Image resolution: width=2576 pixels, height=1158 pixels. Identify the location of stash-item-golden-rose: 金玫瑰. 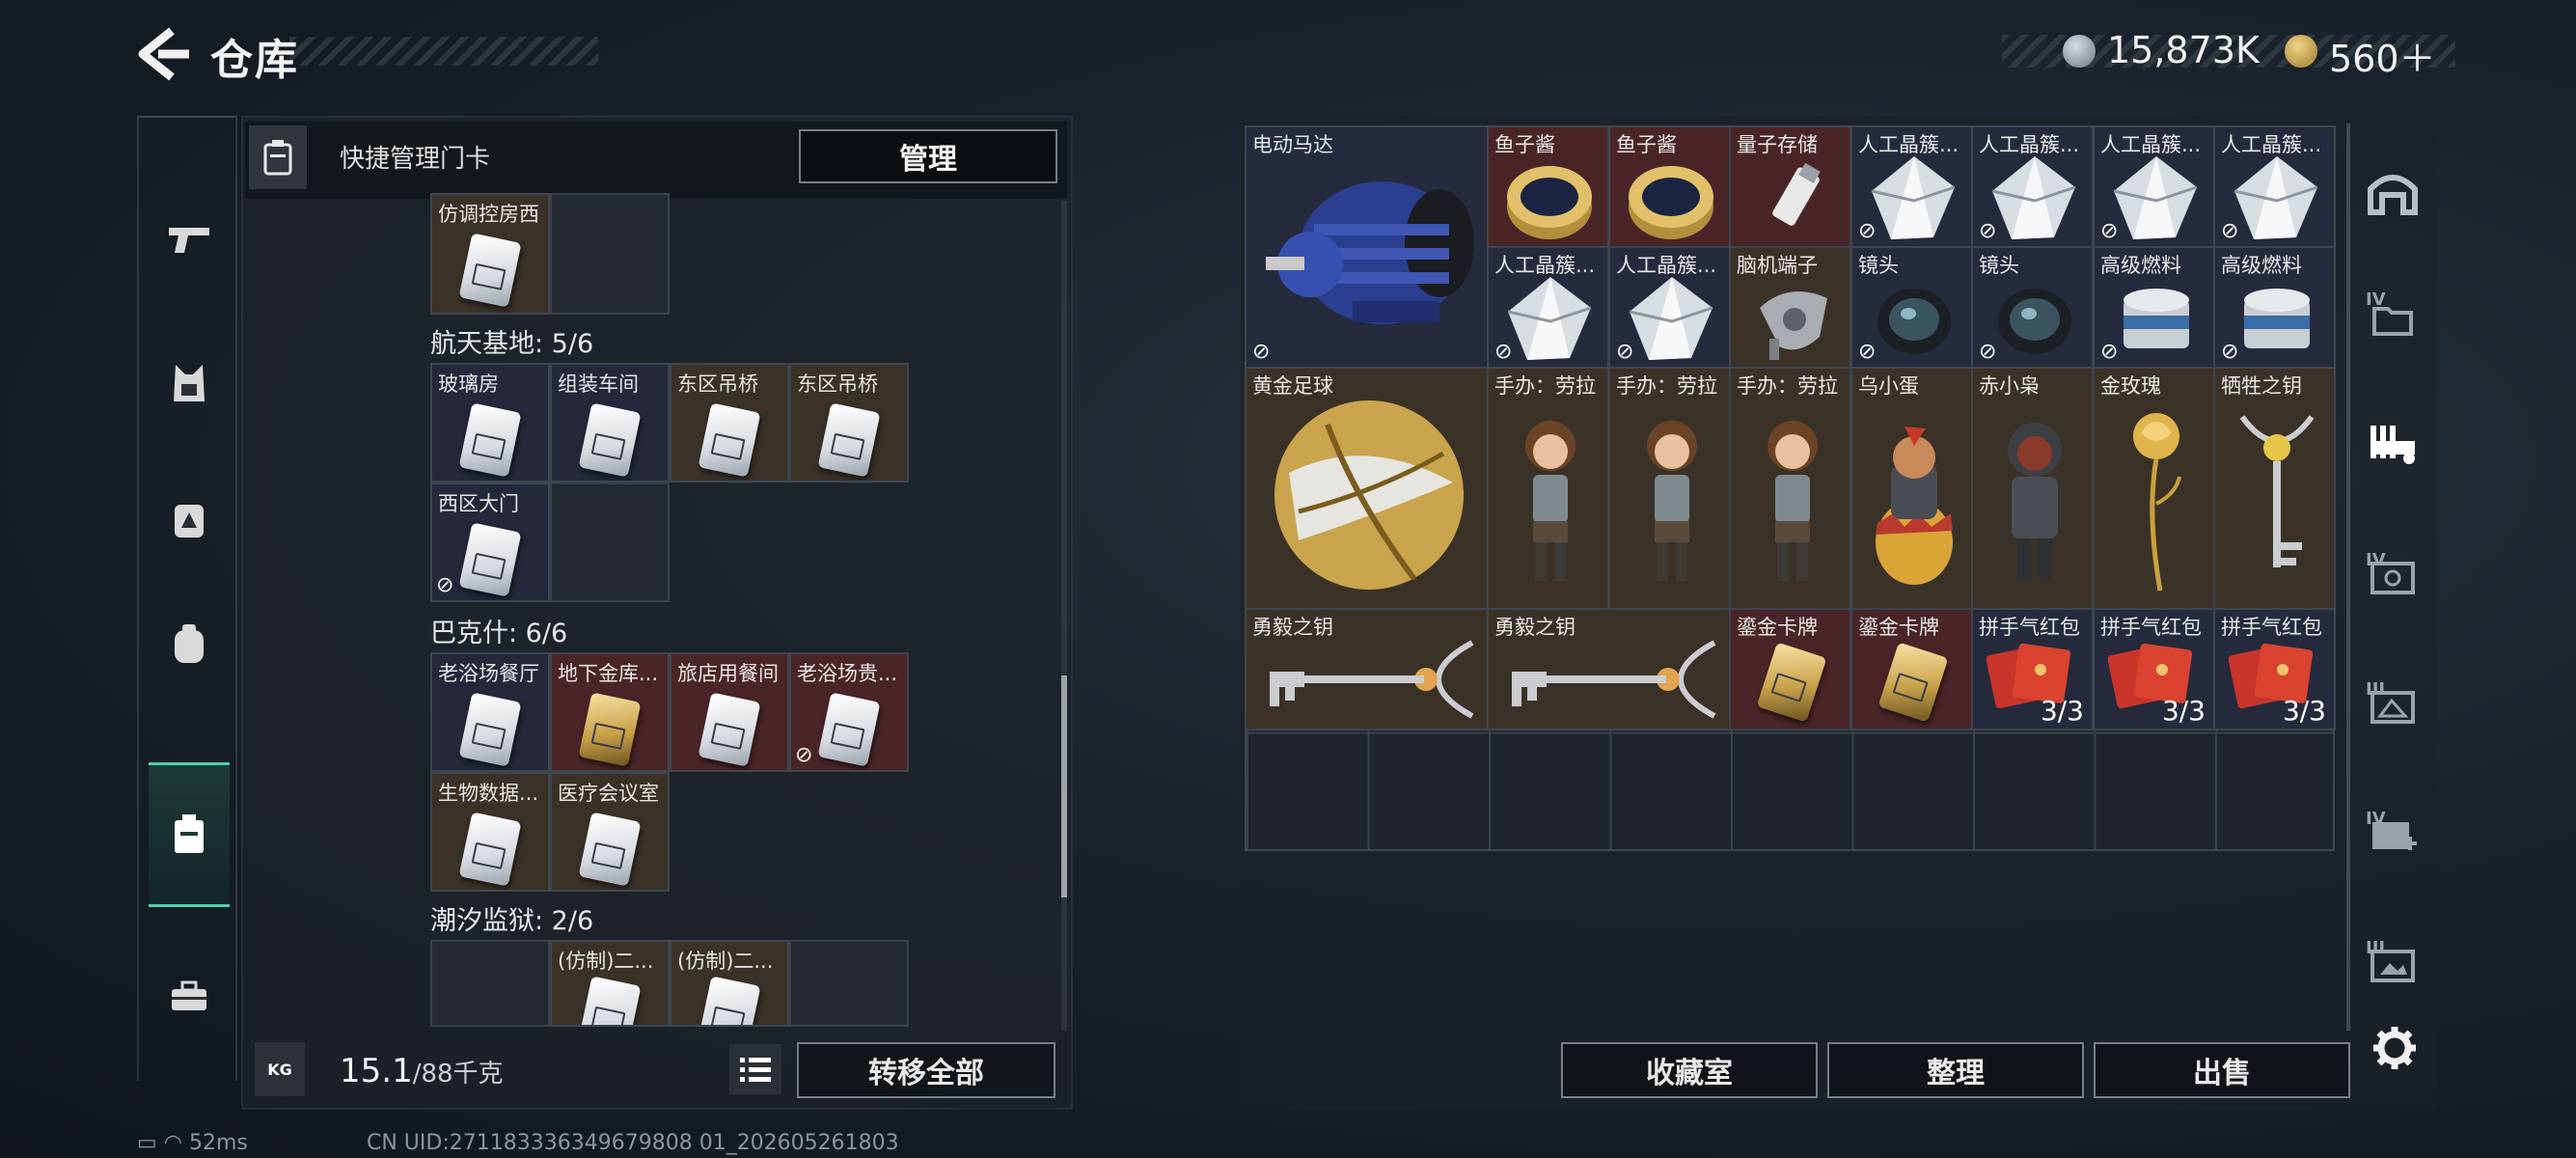
(2154, 488).